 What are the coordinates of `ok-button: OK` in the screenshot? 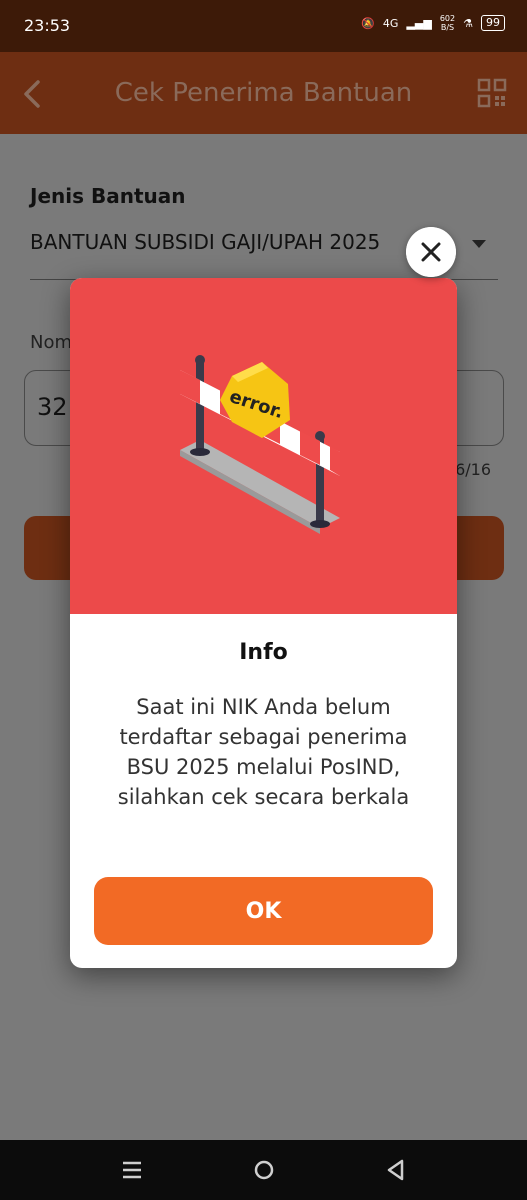 It's located at (263, 911).